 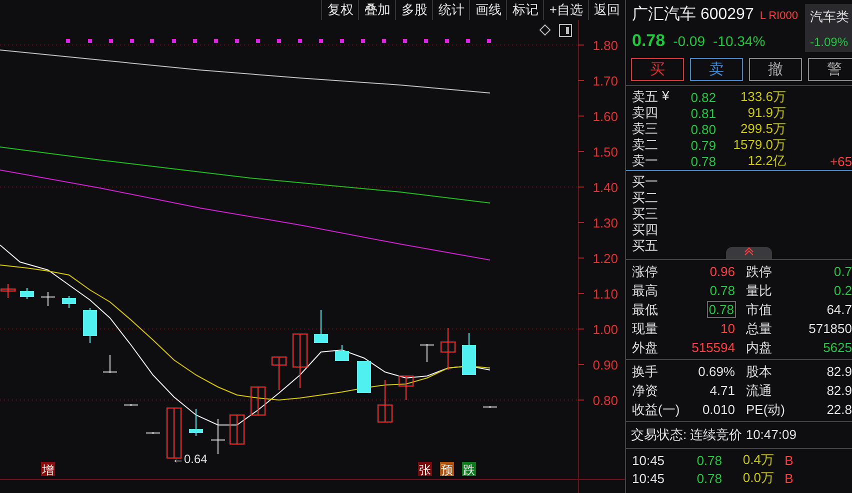 What do you see at coordinates (759, 271) in the screenshot?
I see `stat-label: 跌停` at bounding box center [759, 271].